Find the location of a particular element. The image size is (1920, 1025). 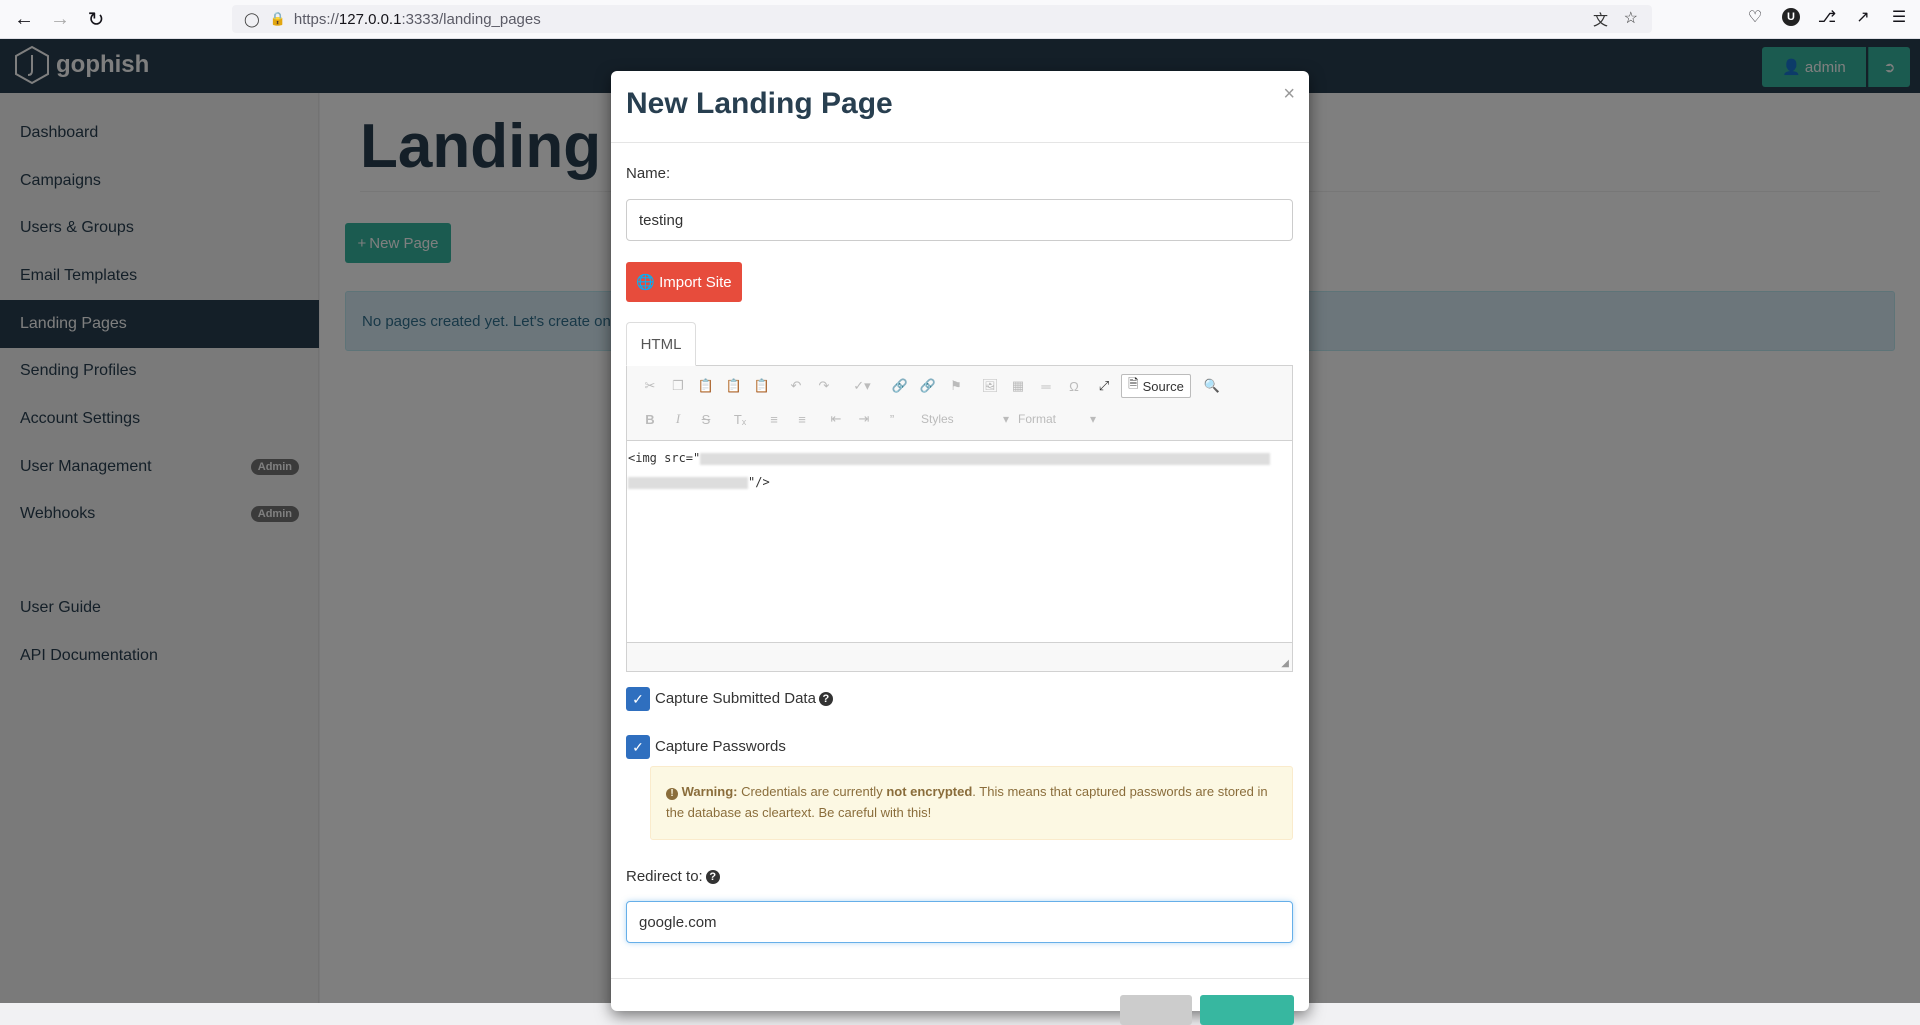

bold-icon: B is located at coordinates (650, 419).